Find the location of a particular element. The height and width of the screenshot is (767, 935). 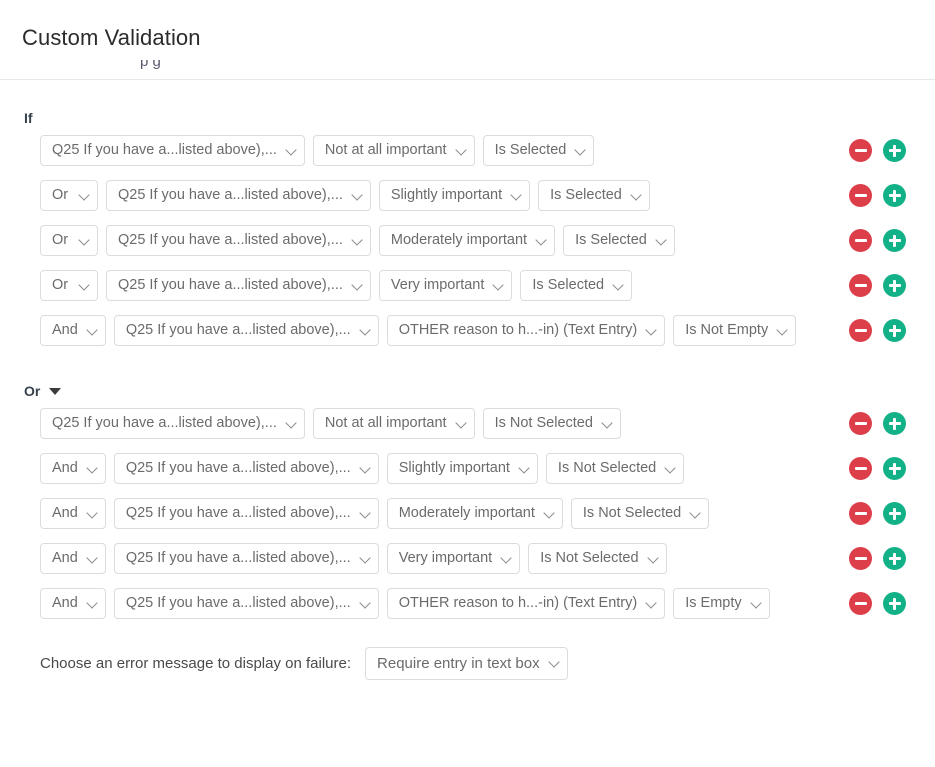

choice-select-value: Not at all important is located at coordinates (385, 423).